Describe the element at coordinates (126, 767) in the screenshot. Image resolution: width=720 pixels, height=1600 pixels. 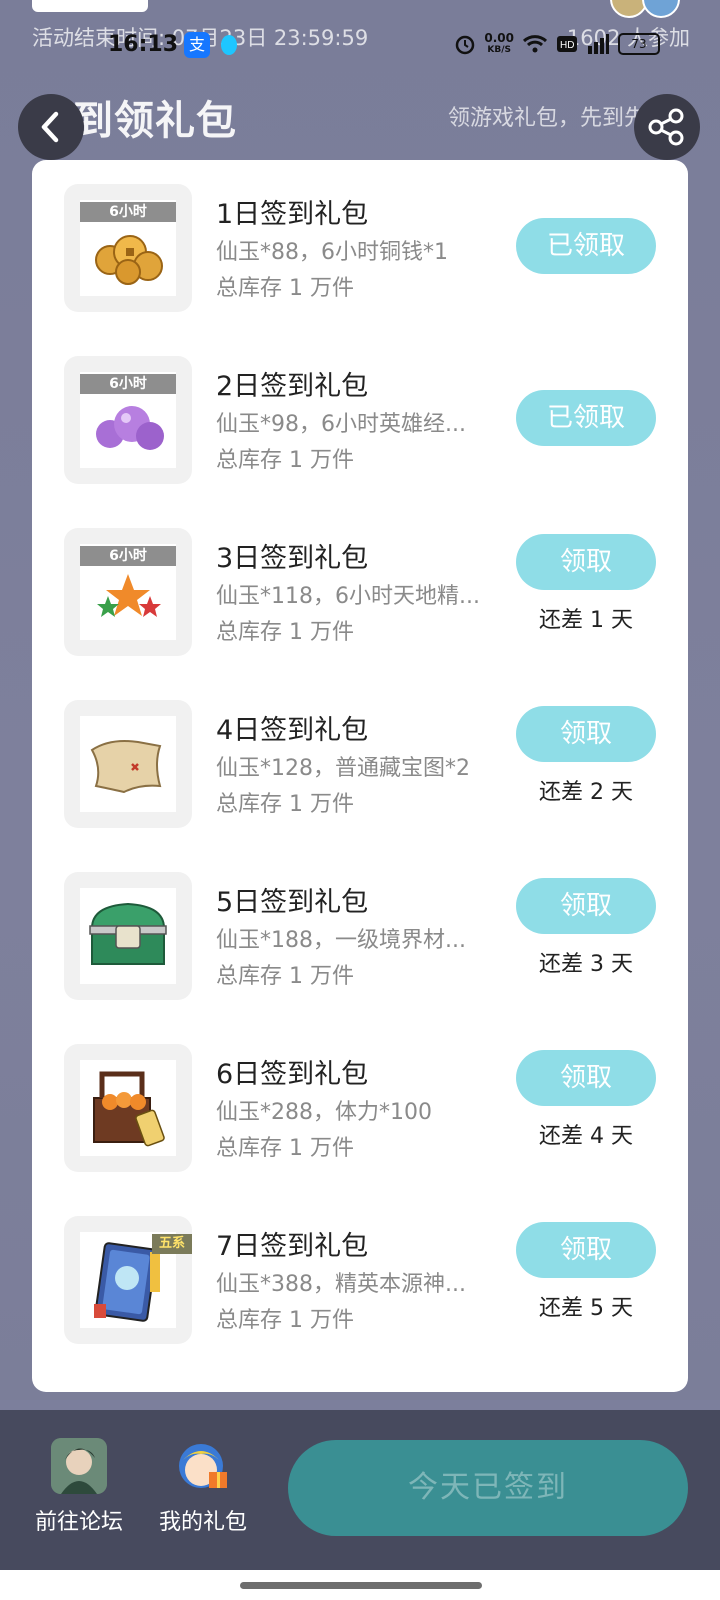
I see `treasure-map-icon` at that location.